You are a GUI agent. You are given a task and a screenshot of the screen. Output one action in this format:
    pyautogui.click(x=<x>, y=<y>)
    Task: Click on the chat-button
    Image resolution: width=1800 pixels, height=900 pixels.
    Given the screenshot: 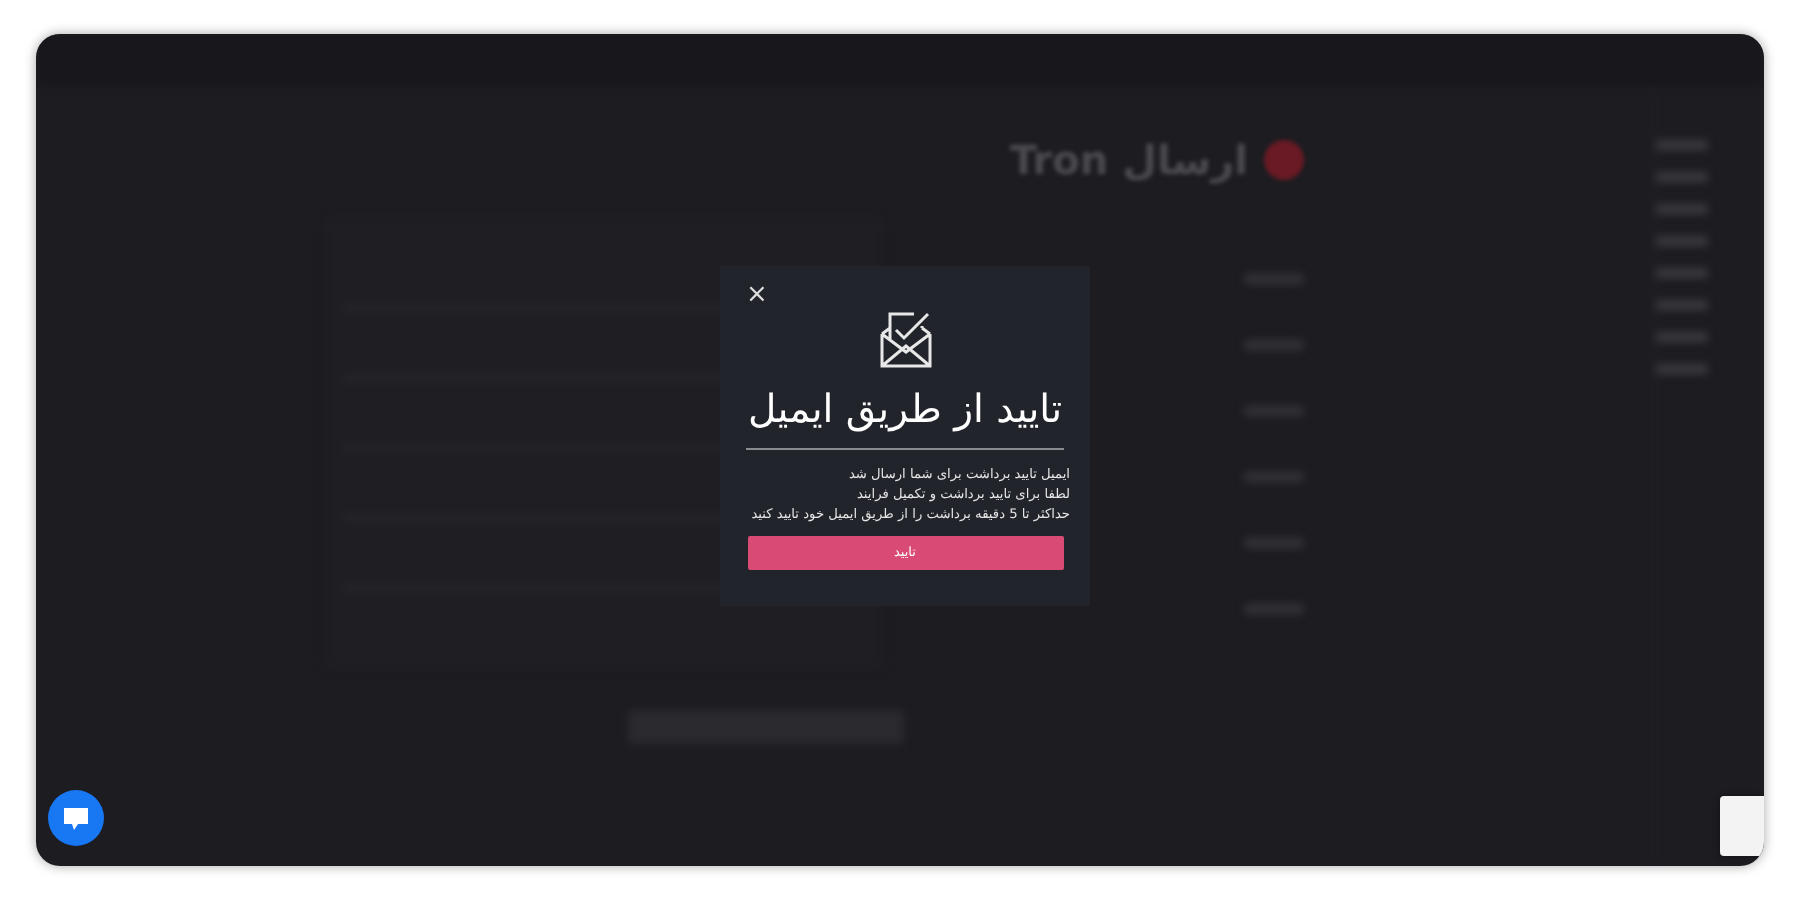 What is the action you would take?
    pyautogui.click(x=76, y=818)
    